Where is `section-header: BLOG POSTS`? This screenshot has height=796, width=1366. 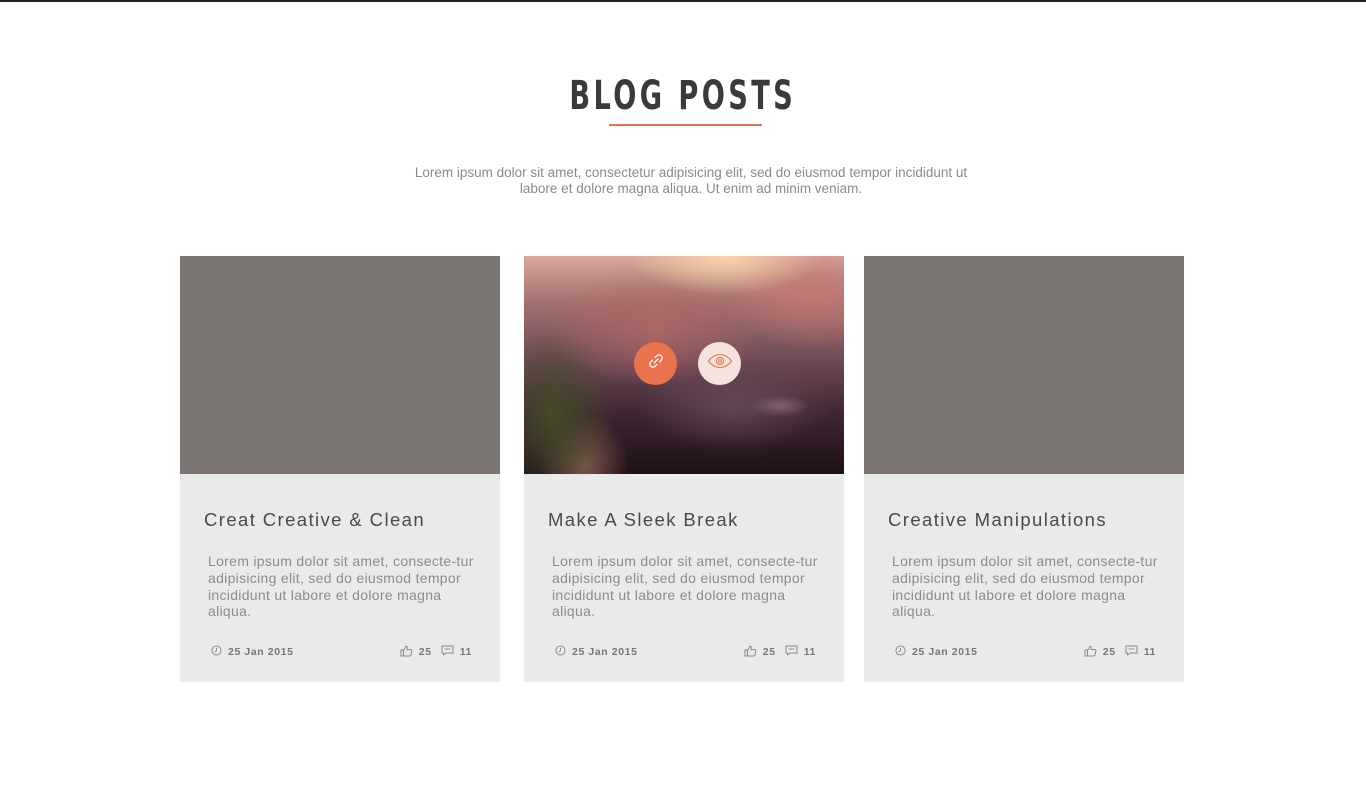 section-header: BLOG POSTS is located at coordinates (683, 98).